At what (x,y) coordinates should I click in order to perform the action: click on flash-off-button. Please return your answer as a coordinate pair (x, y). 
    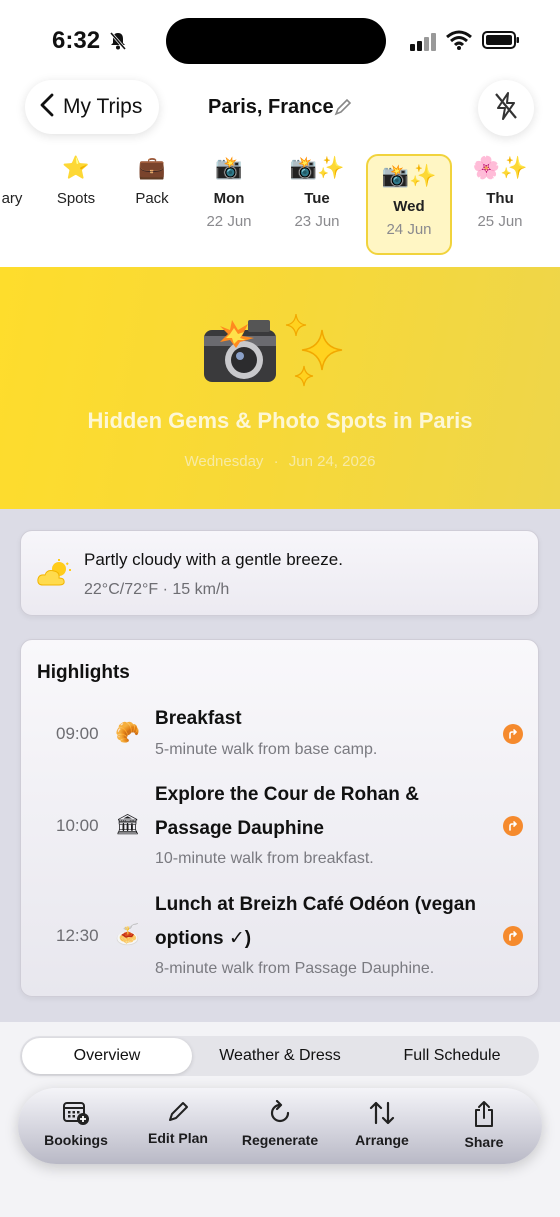
    Looking at the image, I should click on (506, 108).